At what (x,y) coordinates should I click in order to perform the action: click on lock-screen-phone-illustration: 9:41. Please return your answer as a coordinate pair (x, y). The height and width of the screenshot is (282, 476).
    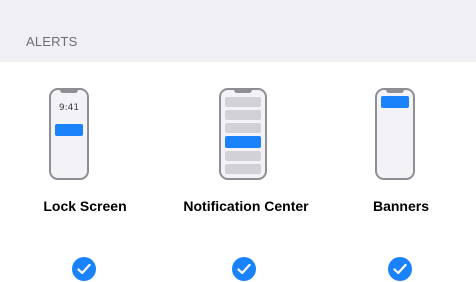
    Looking at the image, I should click on (69, 134).